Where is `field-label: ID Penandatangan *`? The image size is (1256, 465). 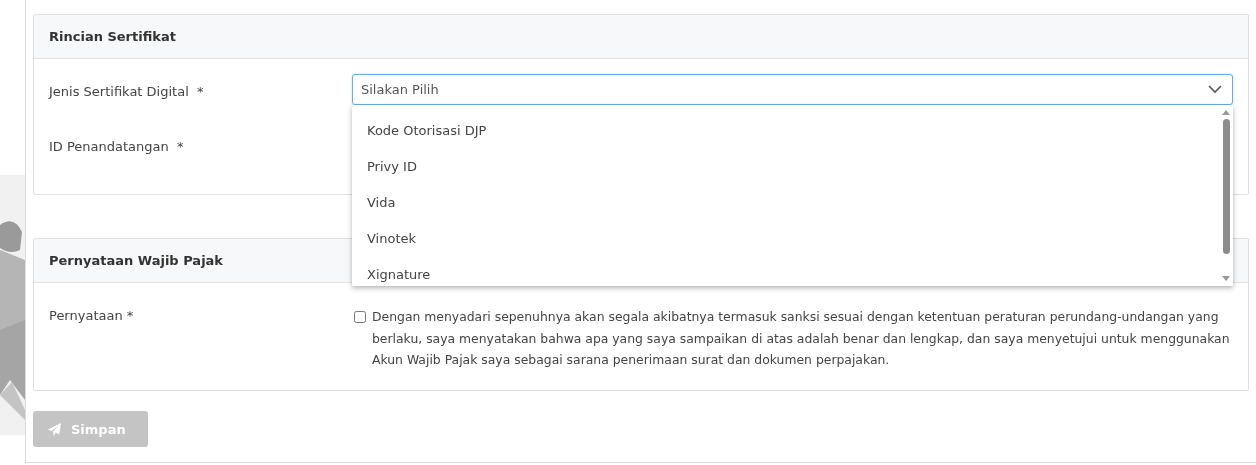 field-label: ID Penandatangan * is located at coordinates (117, 147).